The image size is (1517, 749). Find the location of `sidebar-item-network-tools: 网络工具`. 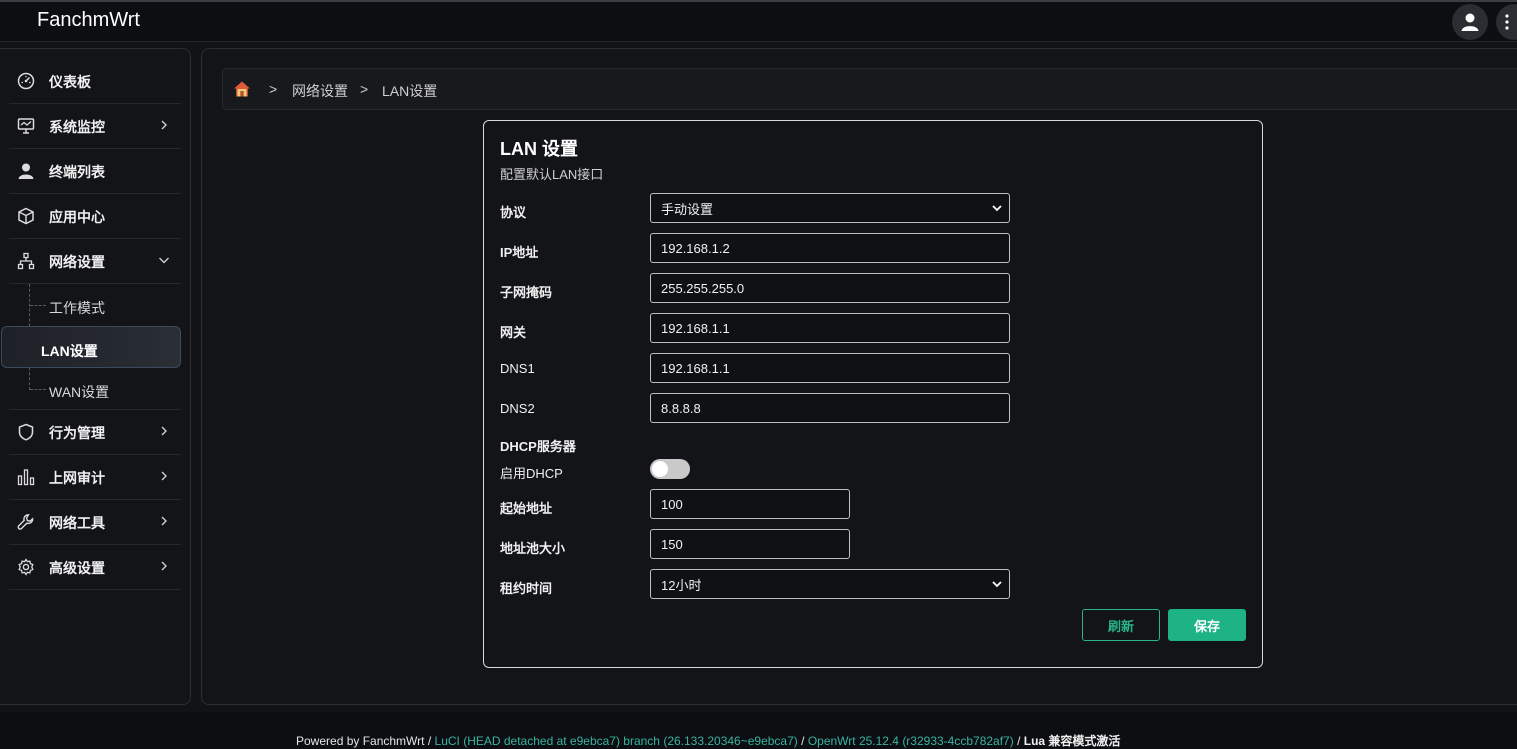

sidebar-item-network-tools: 网络工具 is located at coordinates (95, 522).